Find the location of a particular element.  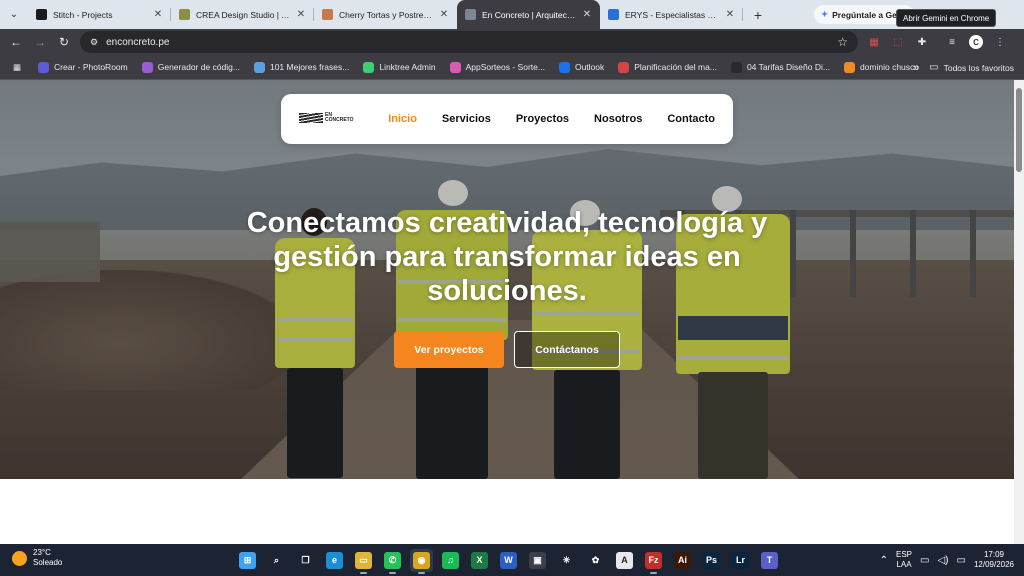

weather-widget: 23°C Soleado is located at coordinates (37, 558).